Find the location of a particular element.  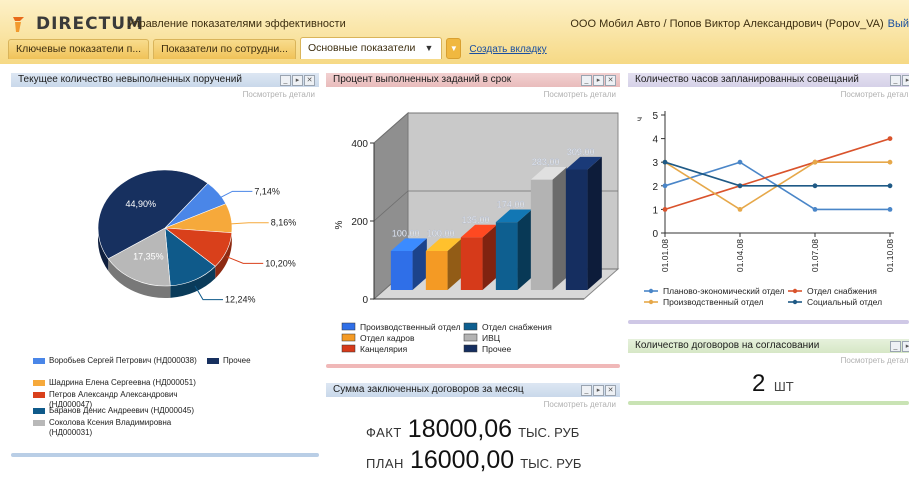

tab-main-indicators: Основные показатели ▼ is located at coordinates (371, 48).